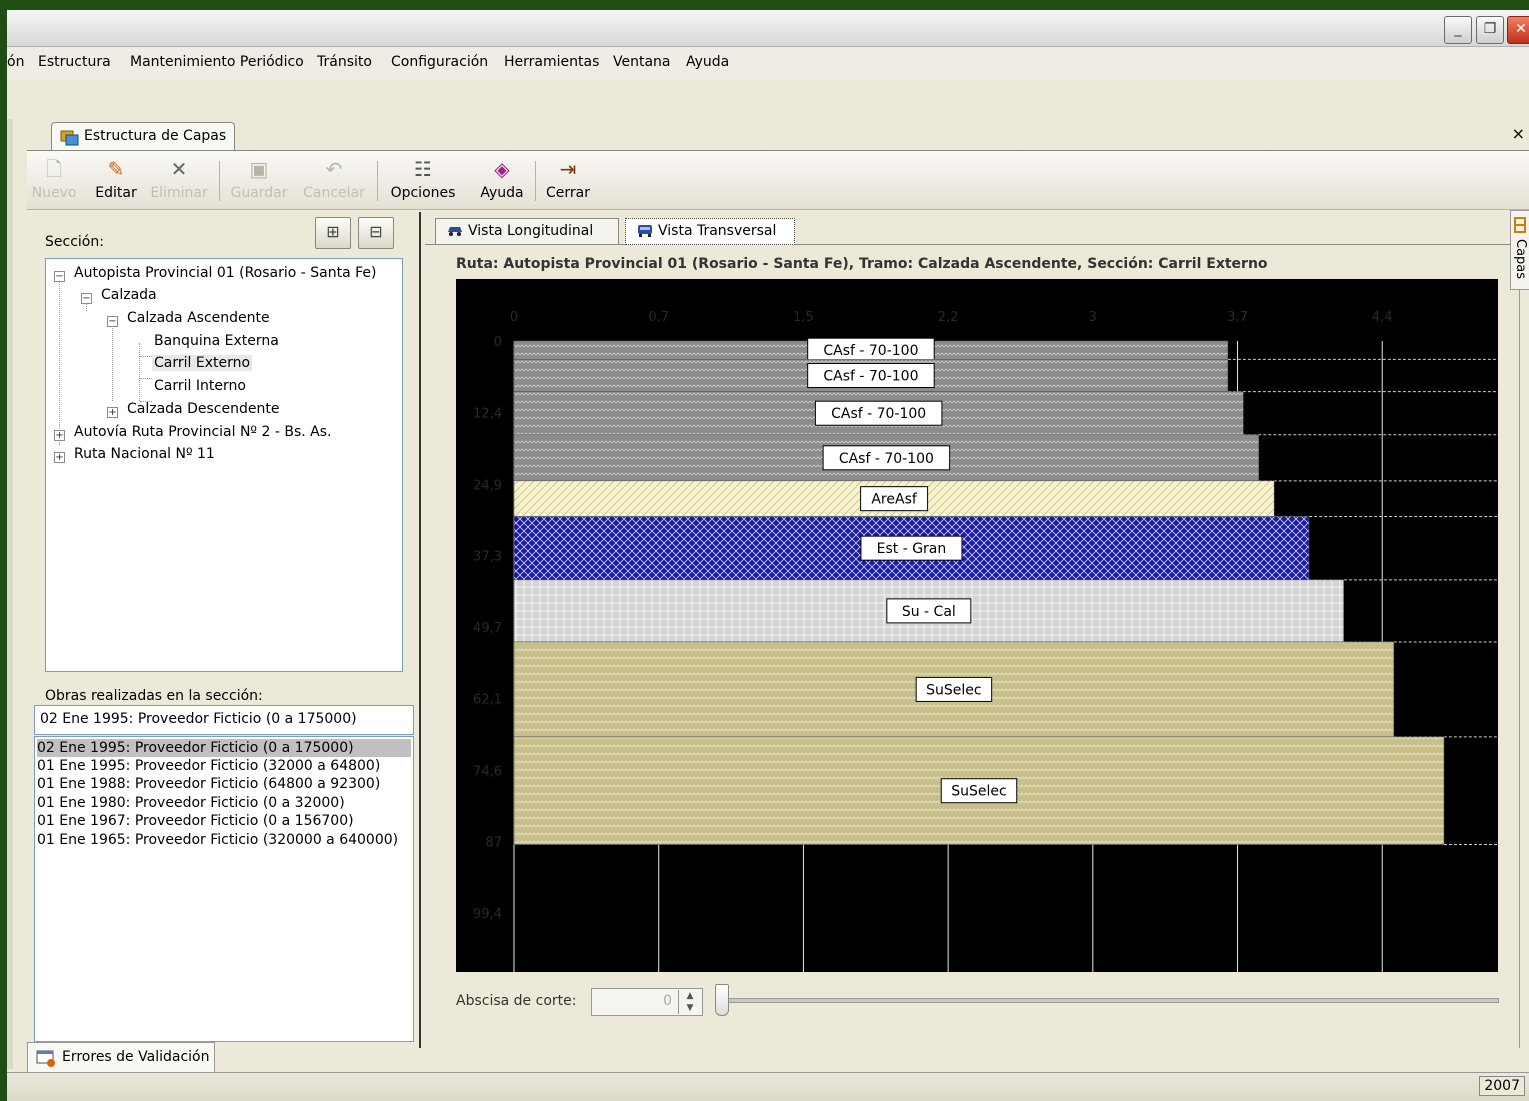  I want to click on editar-label: Editar, so click(116, 193).